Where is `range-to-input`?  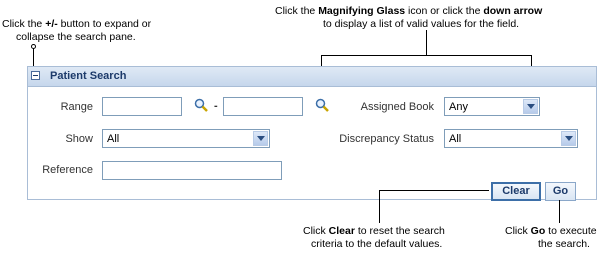
range-to-input is located at coordinates (263, 106).